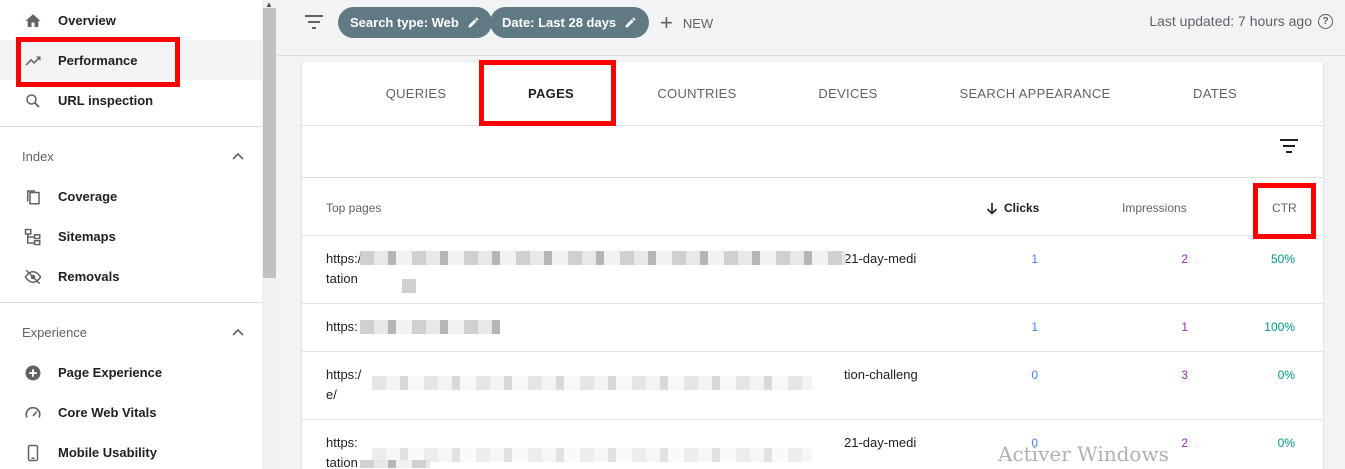 This screenshot has height=469, width=1345. I want to click on column-header-clicks: Clicks, so click(1012, 208).